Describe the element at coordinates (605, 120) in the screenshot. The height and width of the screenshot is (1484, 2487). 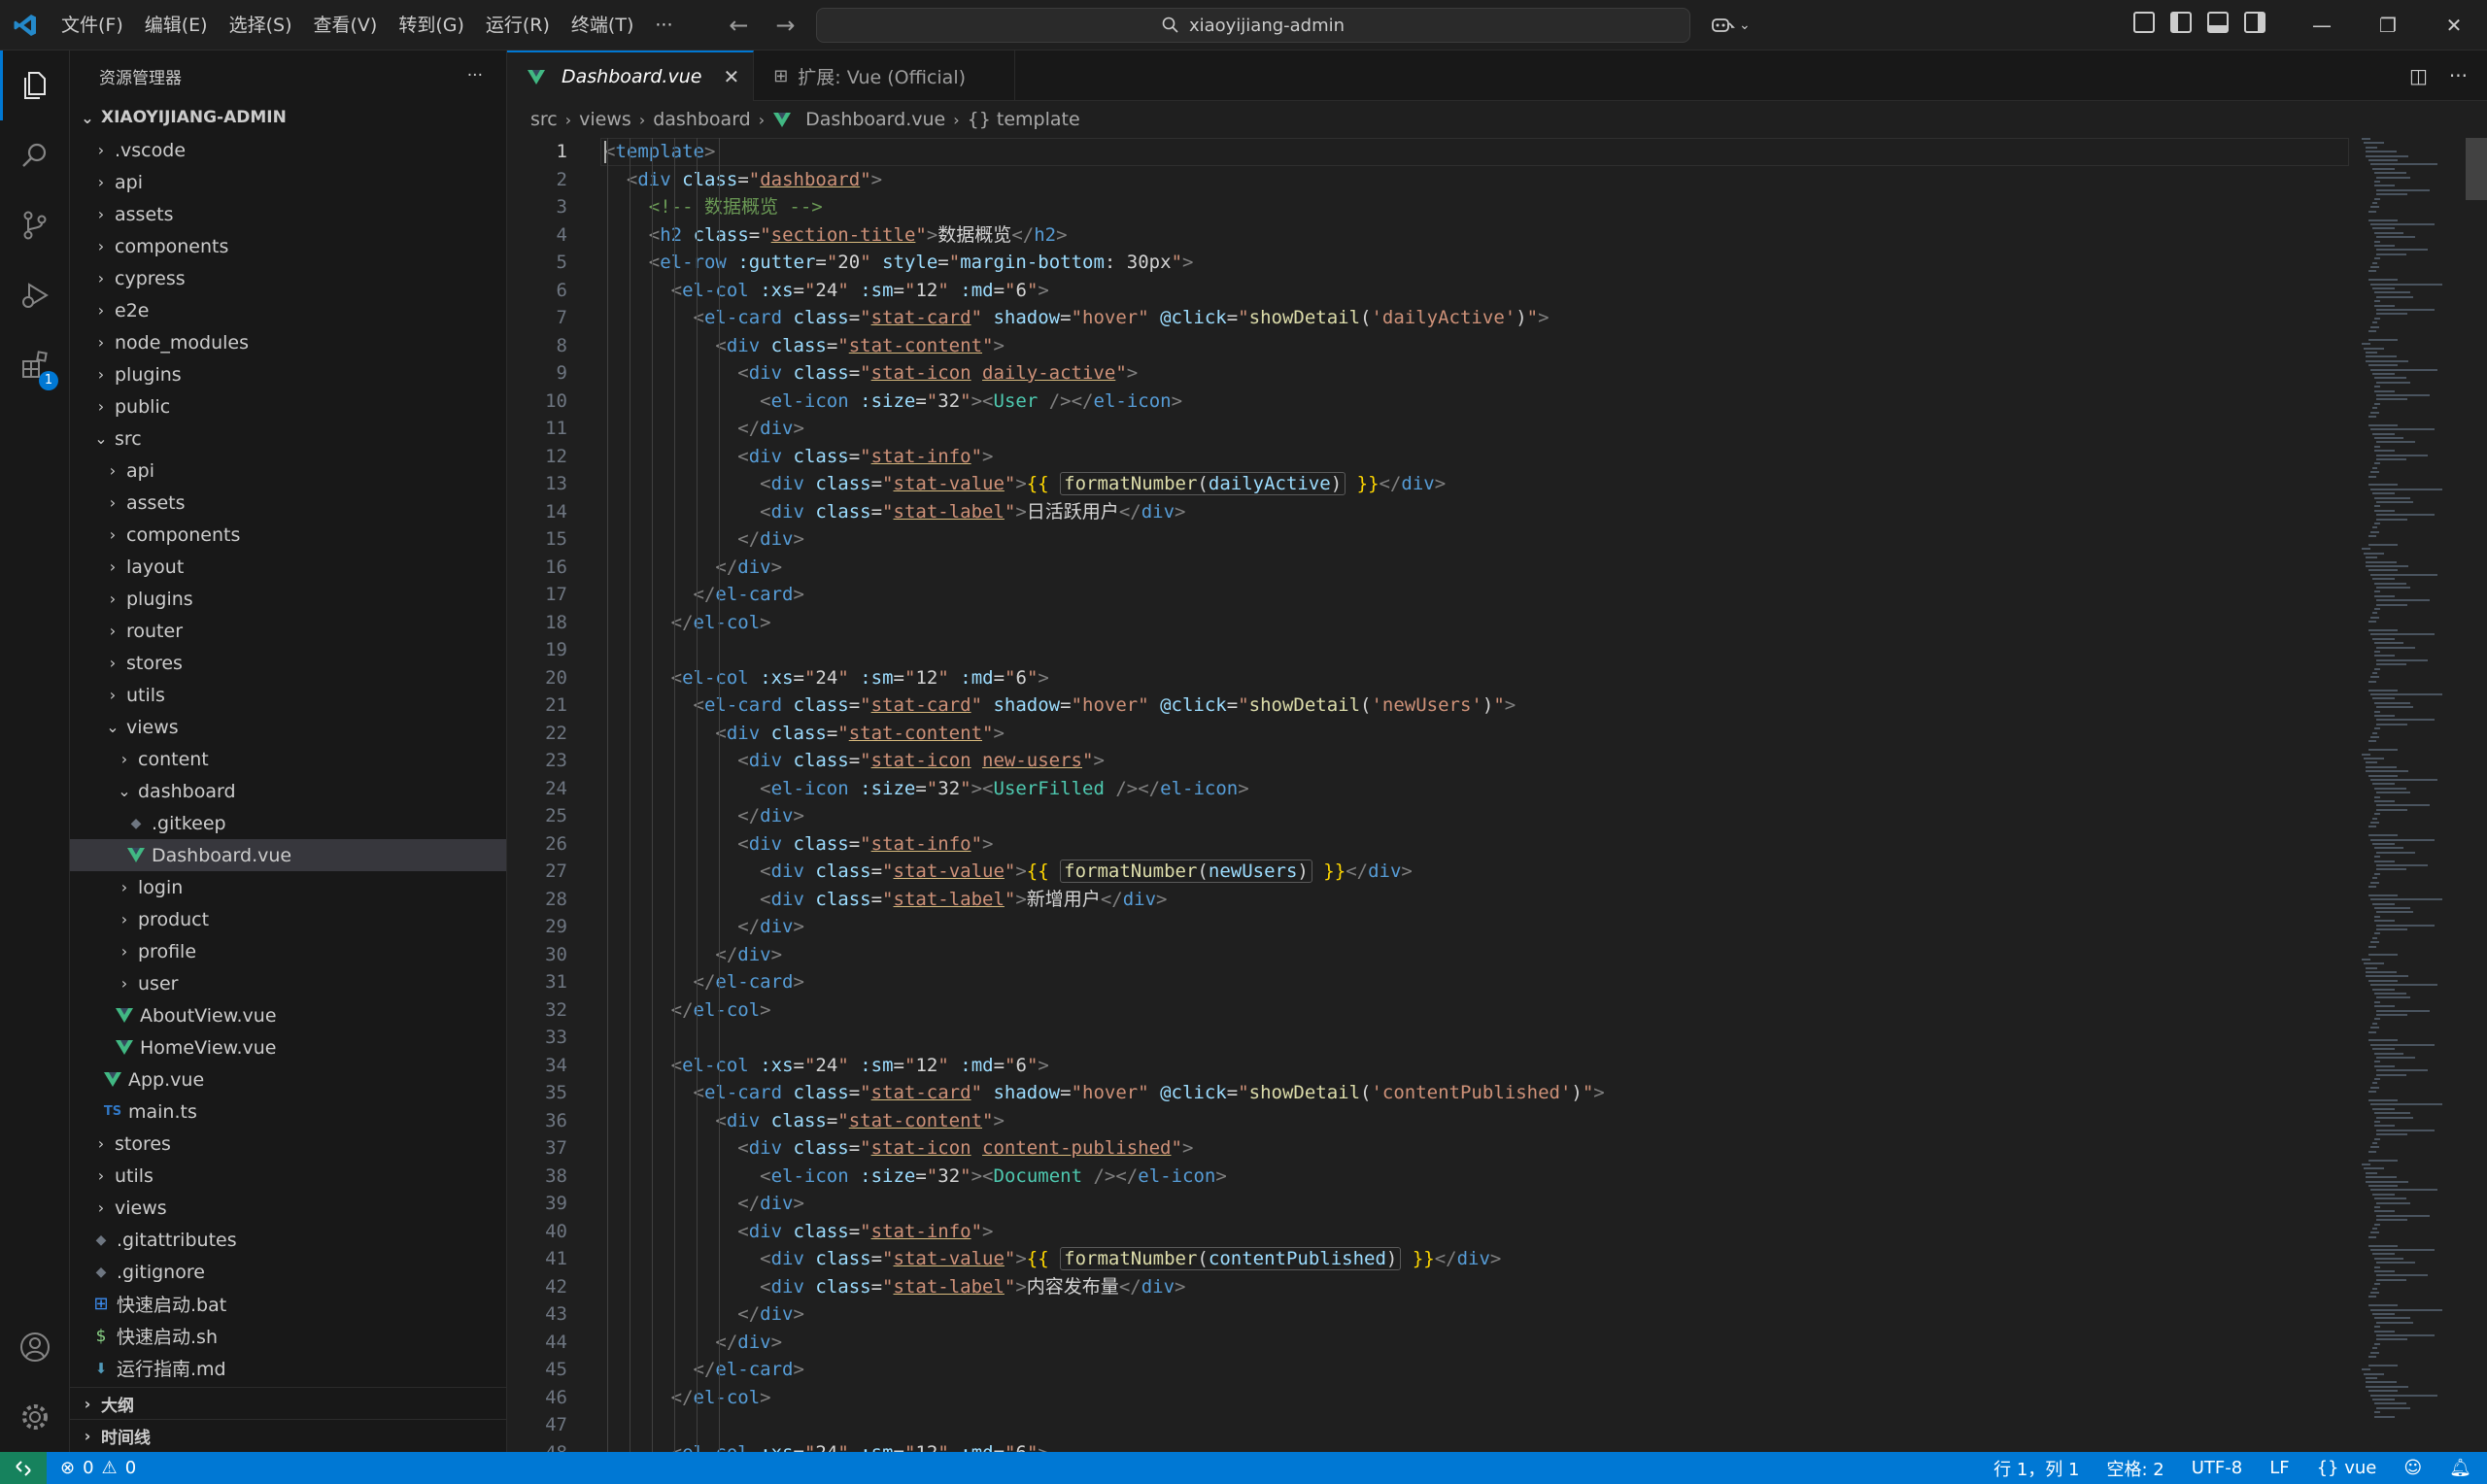
I see `breadcrumb-item: views` at that location.